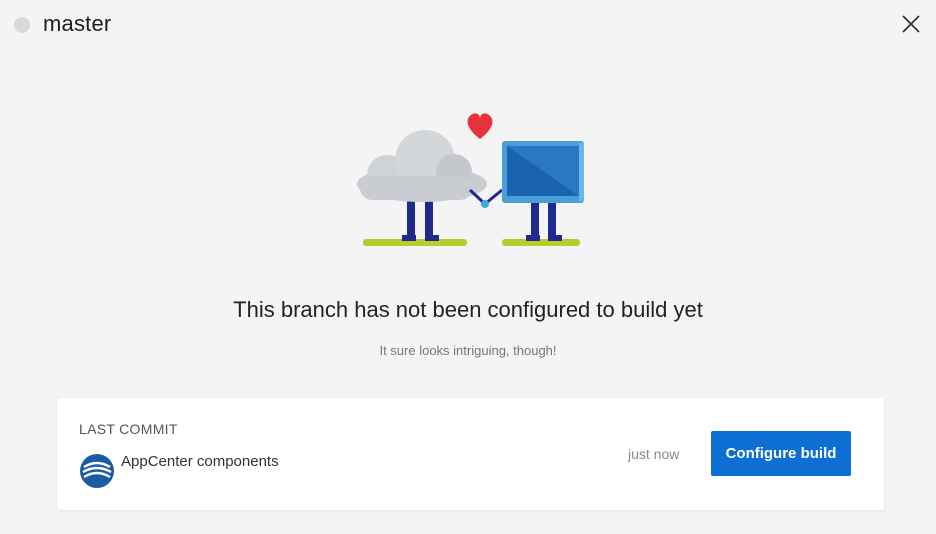  Describe the element at coordinates (468, 350) in the screenshot. I see `empty-state-subtitle: It sure looks intriguing, though!` at that location.